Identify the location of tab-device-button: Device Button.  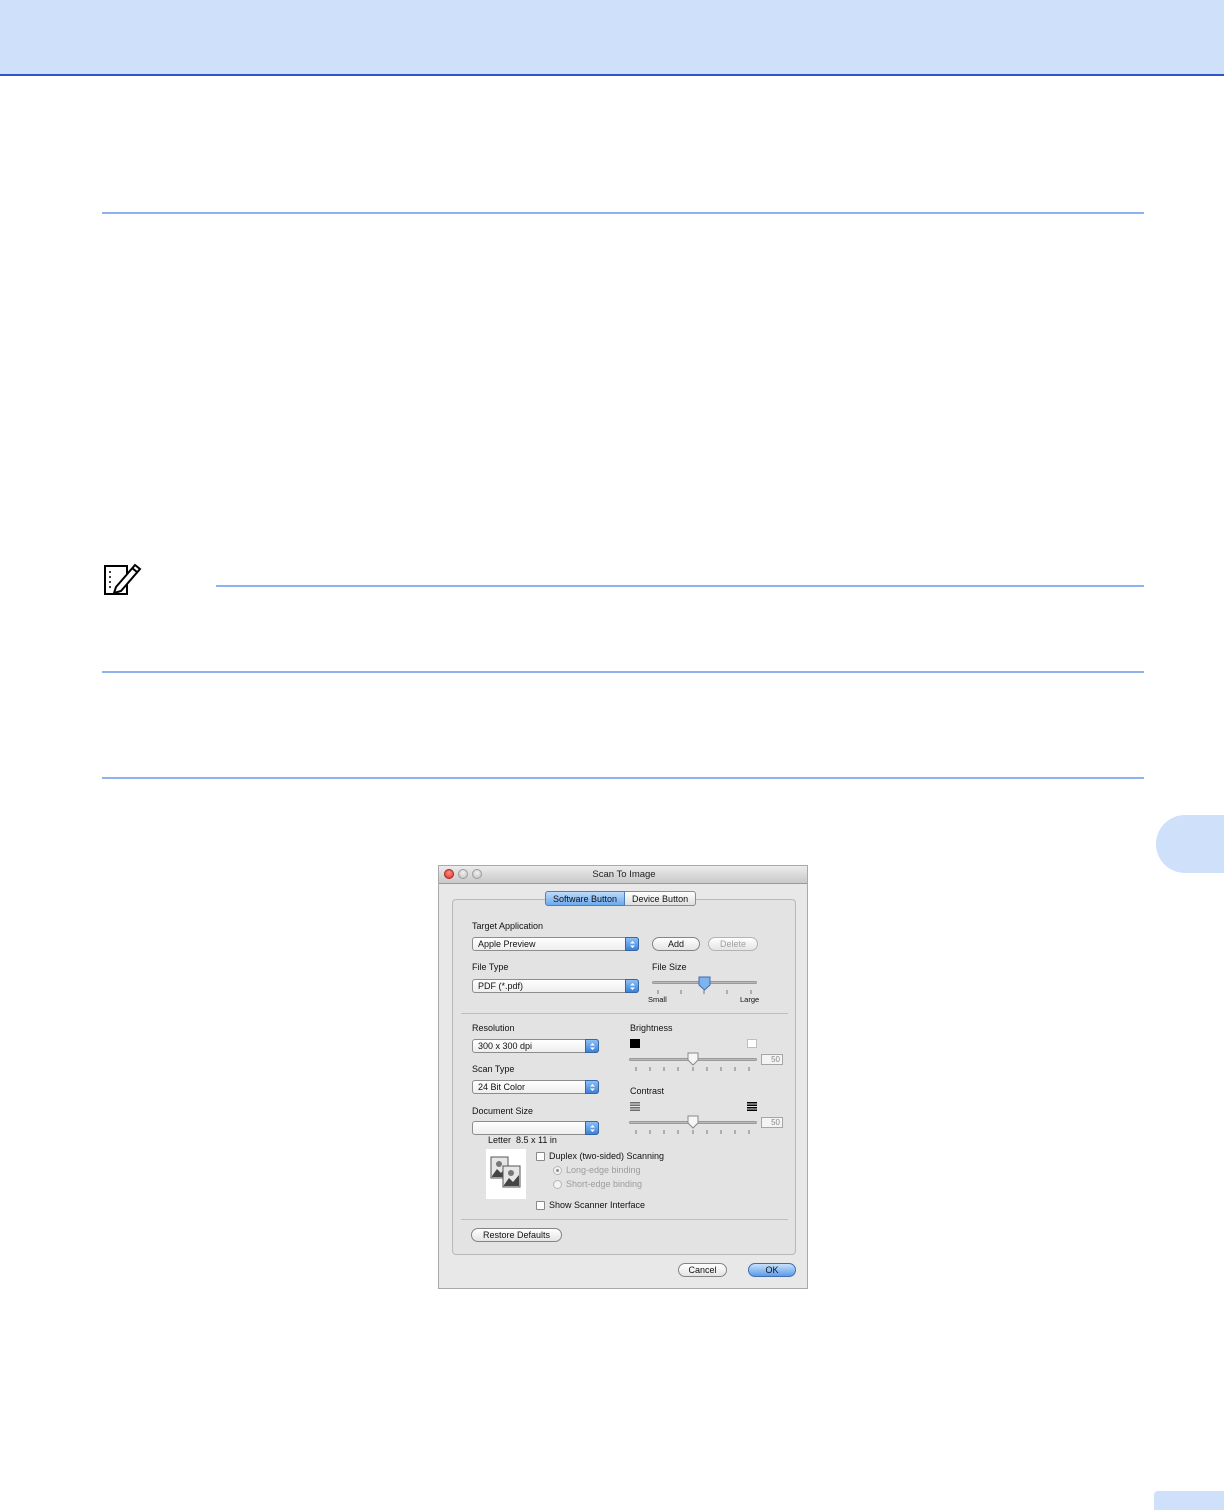
(661, 898).